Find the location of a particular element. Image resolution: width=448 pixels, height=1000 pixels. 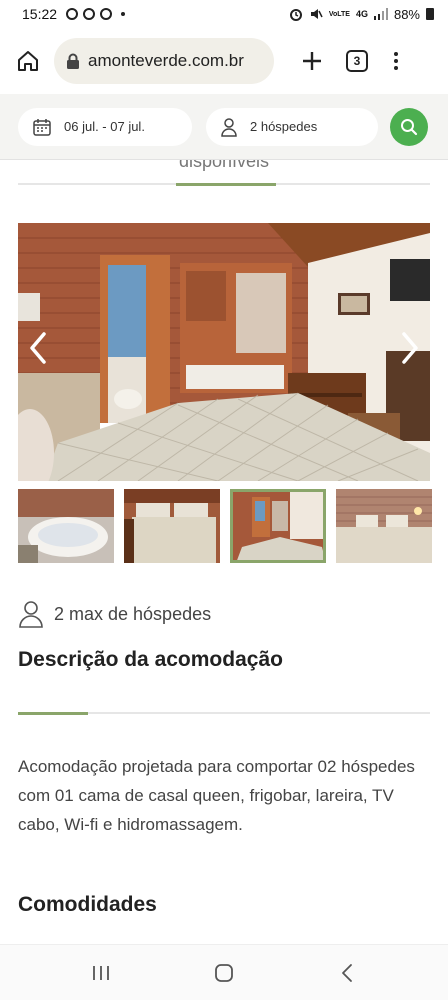

back-icon is located at coordinates (346, 972).